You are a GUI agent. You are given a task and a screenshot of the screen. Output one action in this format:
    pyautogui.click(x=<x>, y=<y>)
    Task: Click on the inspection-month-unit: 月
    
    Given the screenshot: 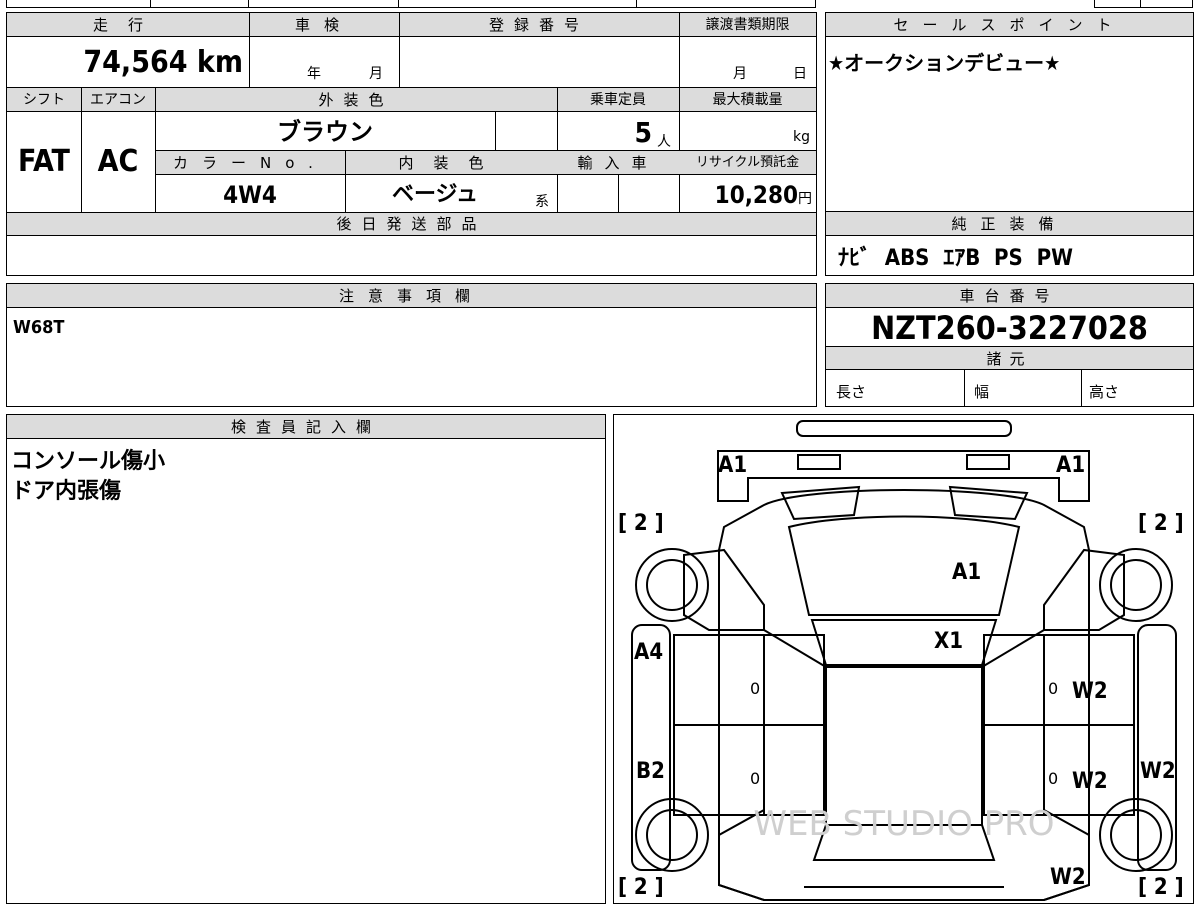 What is the action you would take?
    pyautogui.click(x=376, y=74)
    